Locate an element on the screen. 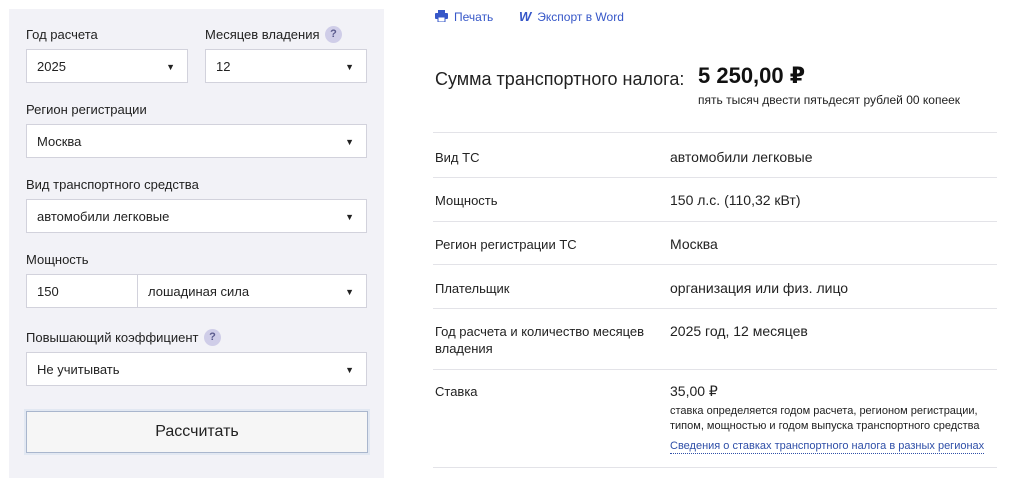 This screenshot has height=486, width=1024. months-value: 12 is located at coordinates (223, 66).